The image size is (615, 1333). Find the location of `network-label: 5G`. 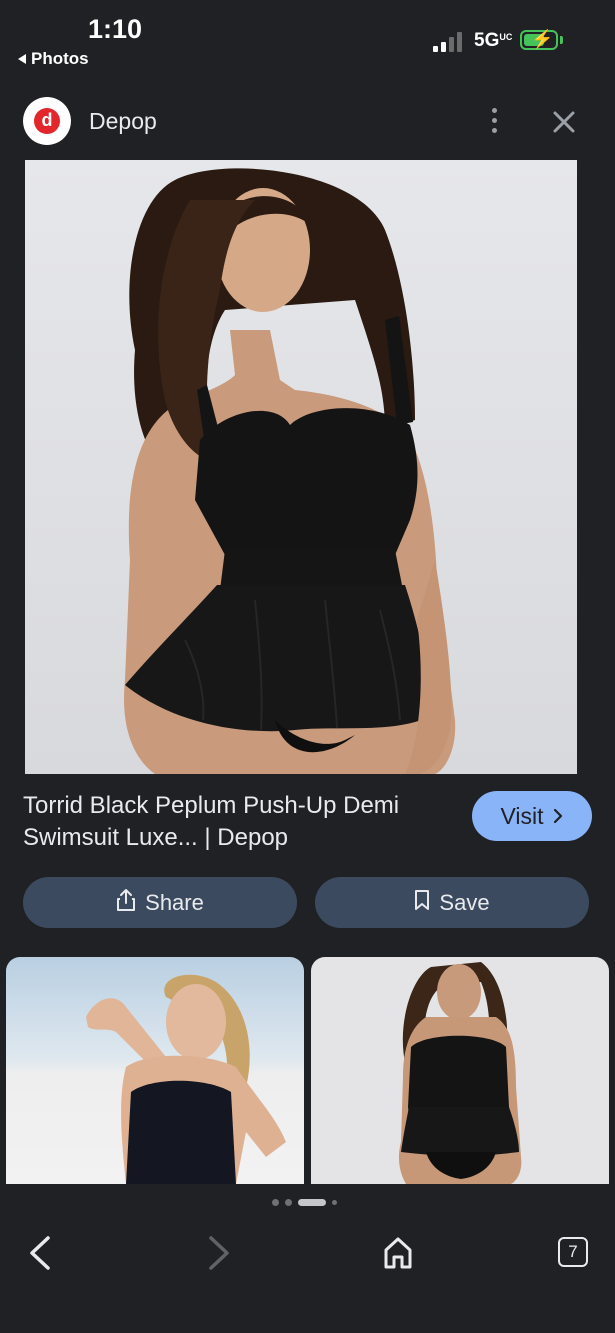

network-label: 5G is located at coordinates (487, 40).